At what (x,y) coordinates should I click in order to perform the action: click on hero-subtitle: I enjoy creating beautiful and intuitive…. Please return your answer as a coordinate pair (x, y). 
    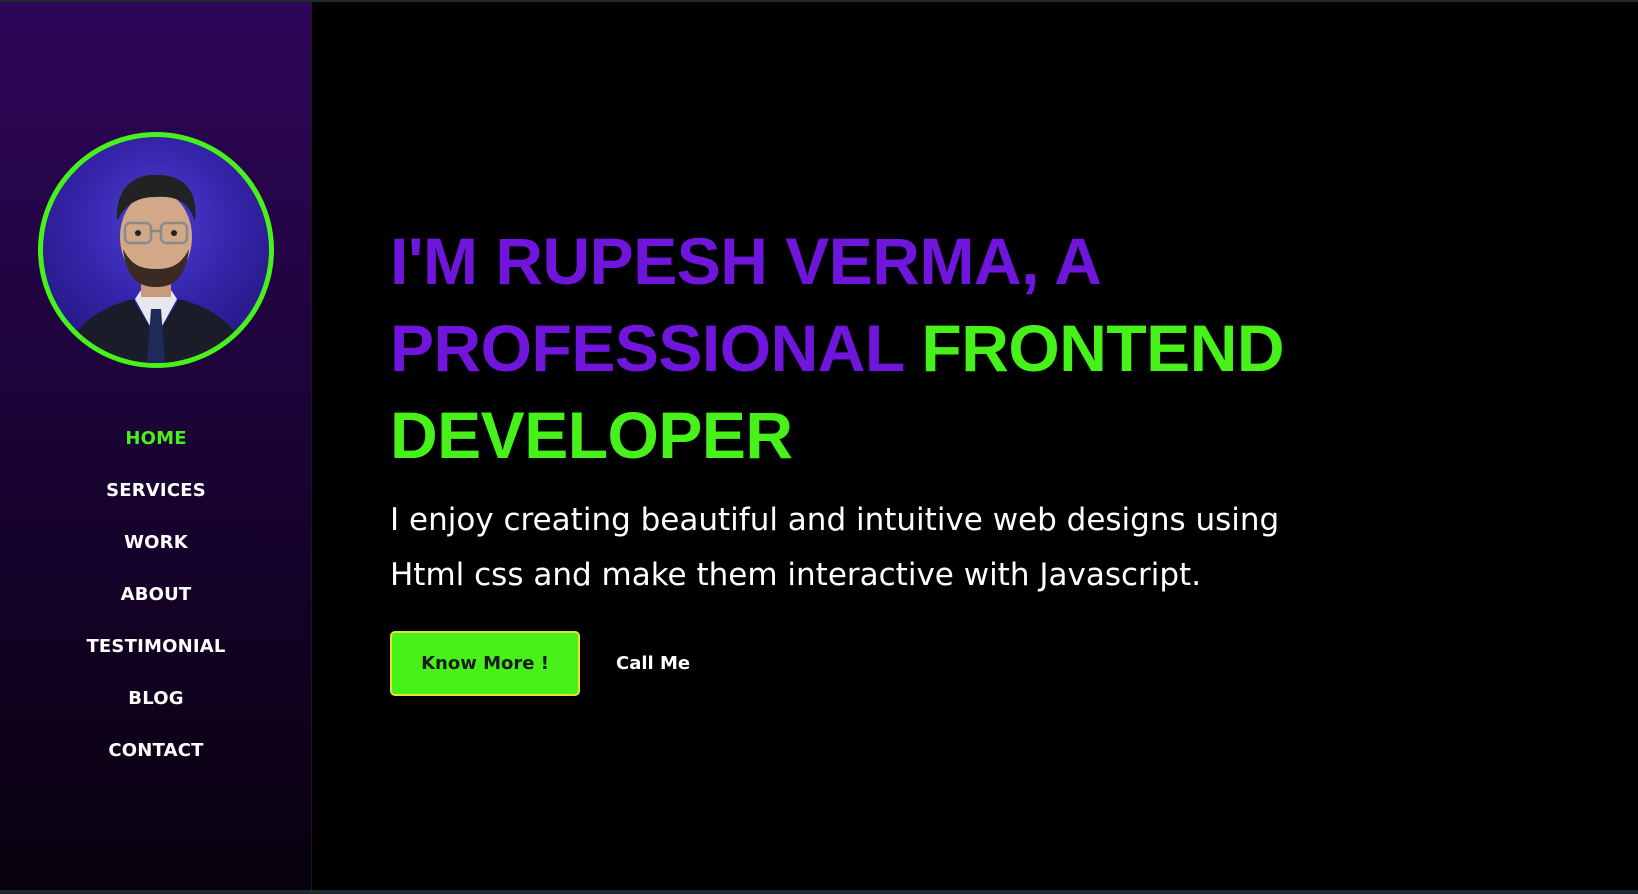
    Looking at the image, I should click on (835, 547).